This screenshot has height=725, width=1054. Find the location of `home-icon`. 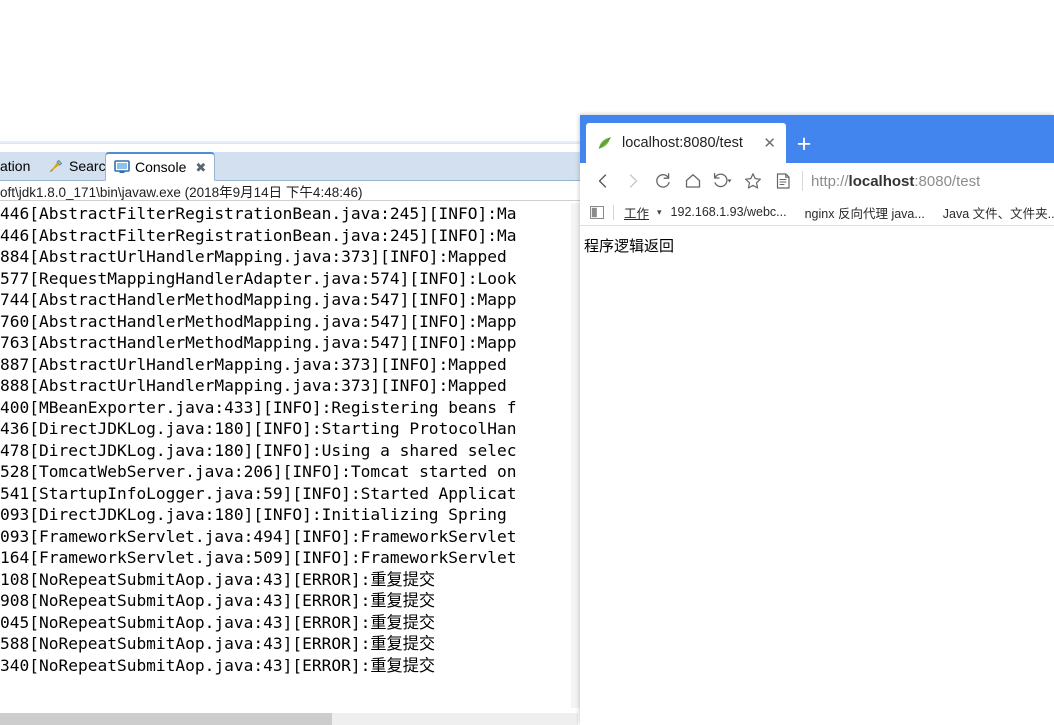

home-icon is located at coordinates (693, 181).